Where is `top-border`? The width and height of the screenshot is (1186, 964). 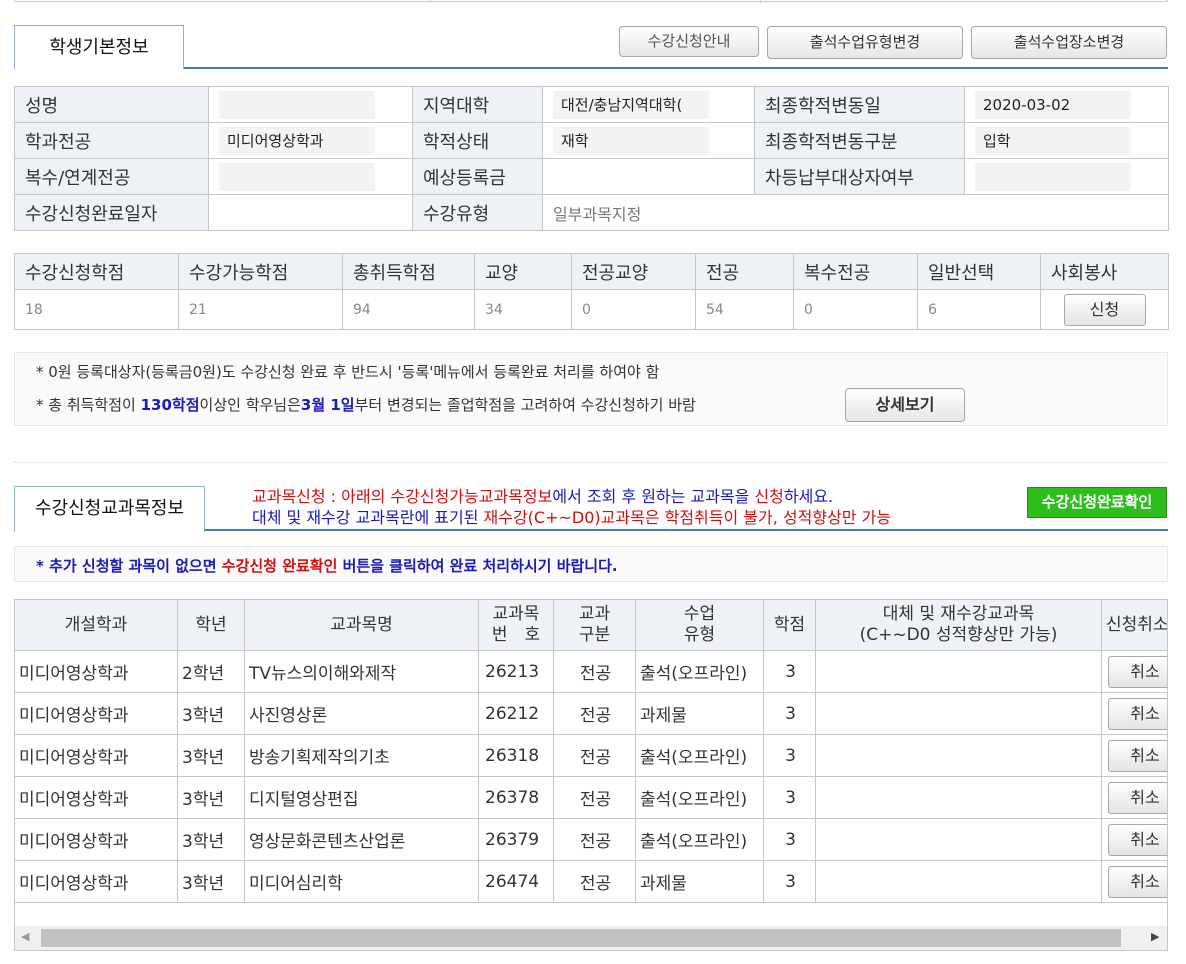 top-border is located at coordinates (591, 1).